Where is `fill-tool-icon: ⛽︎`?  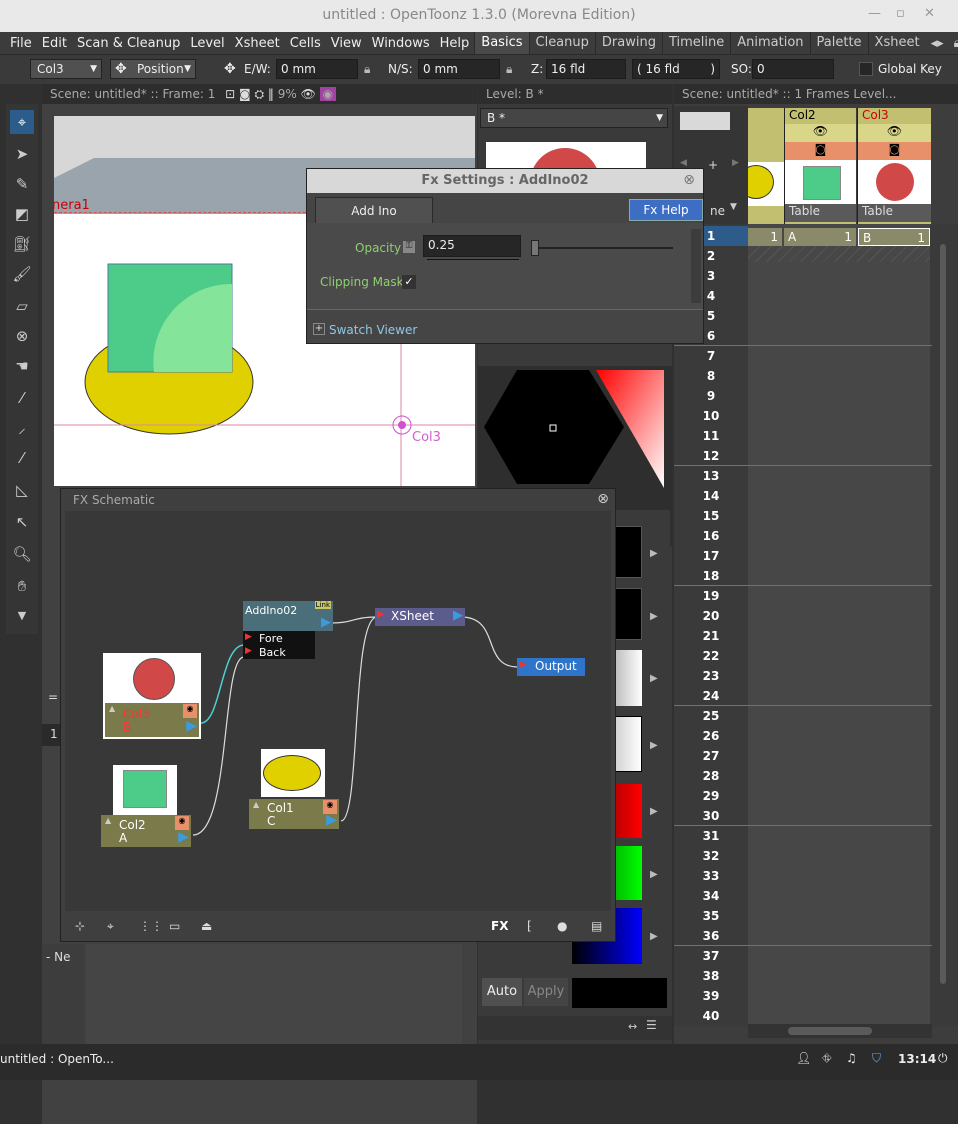 fill-tool-icon: ⛽︎ is located at coordinates (22, 244).